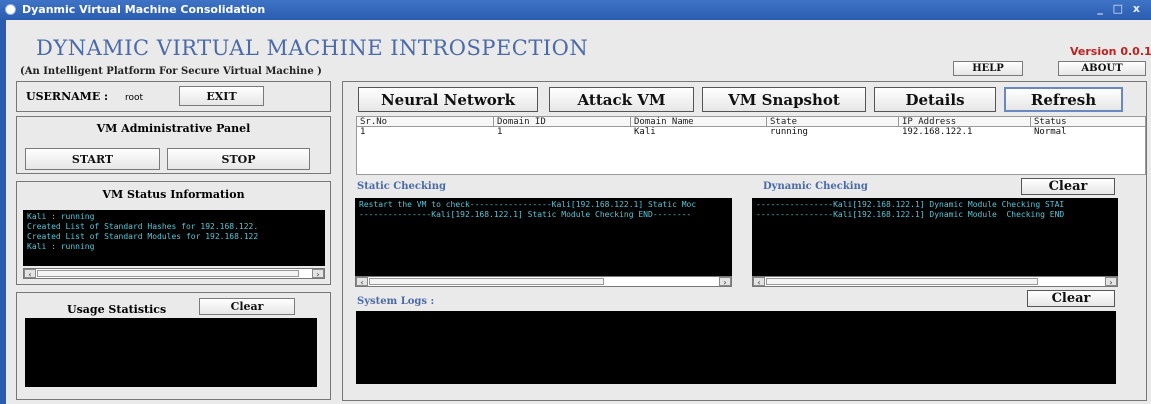  I want to click on app-icon, so click(10, 9).